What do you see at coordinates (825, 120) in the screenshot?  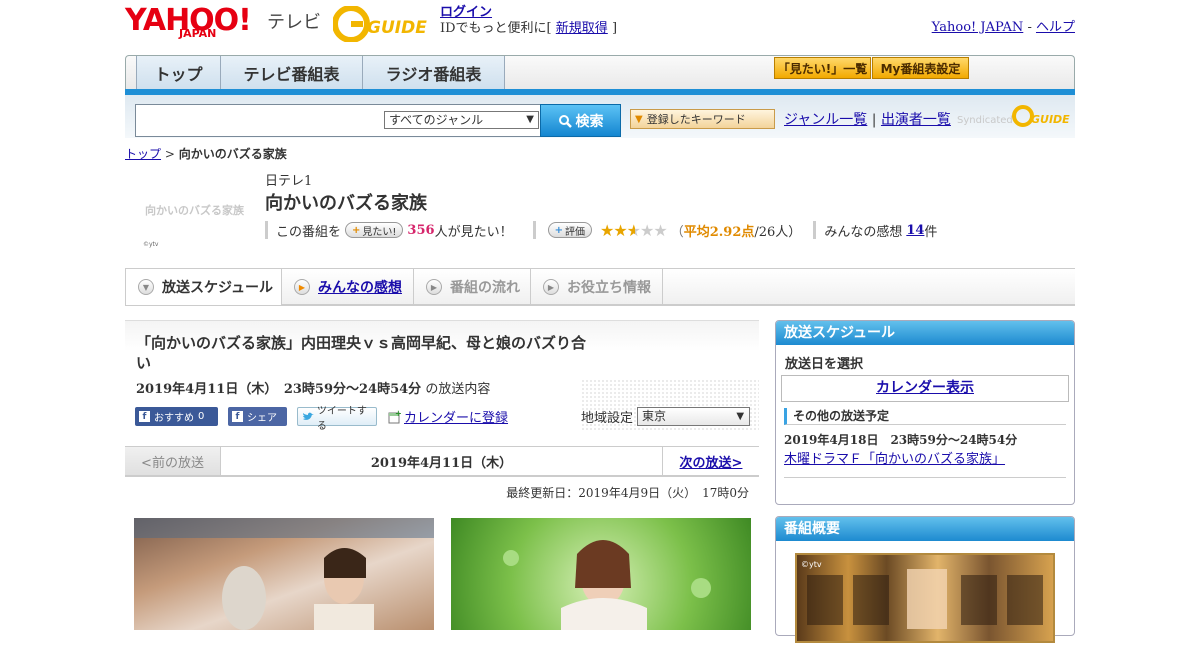 I see `genre-list-link: ジャンル一覧` at bounding box center [825, 120].